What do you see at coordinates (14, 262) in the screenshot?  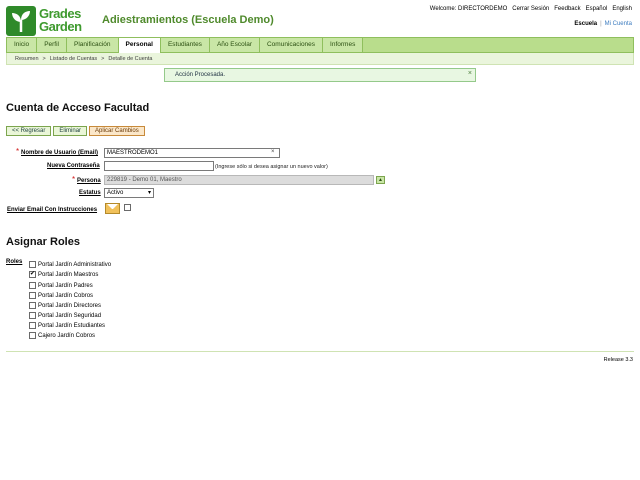 I see `roles-label: Roles` at bounding box center [14, 262].